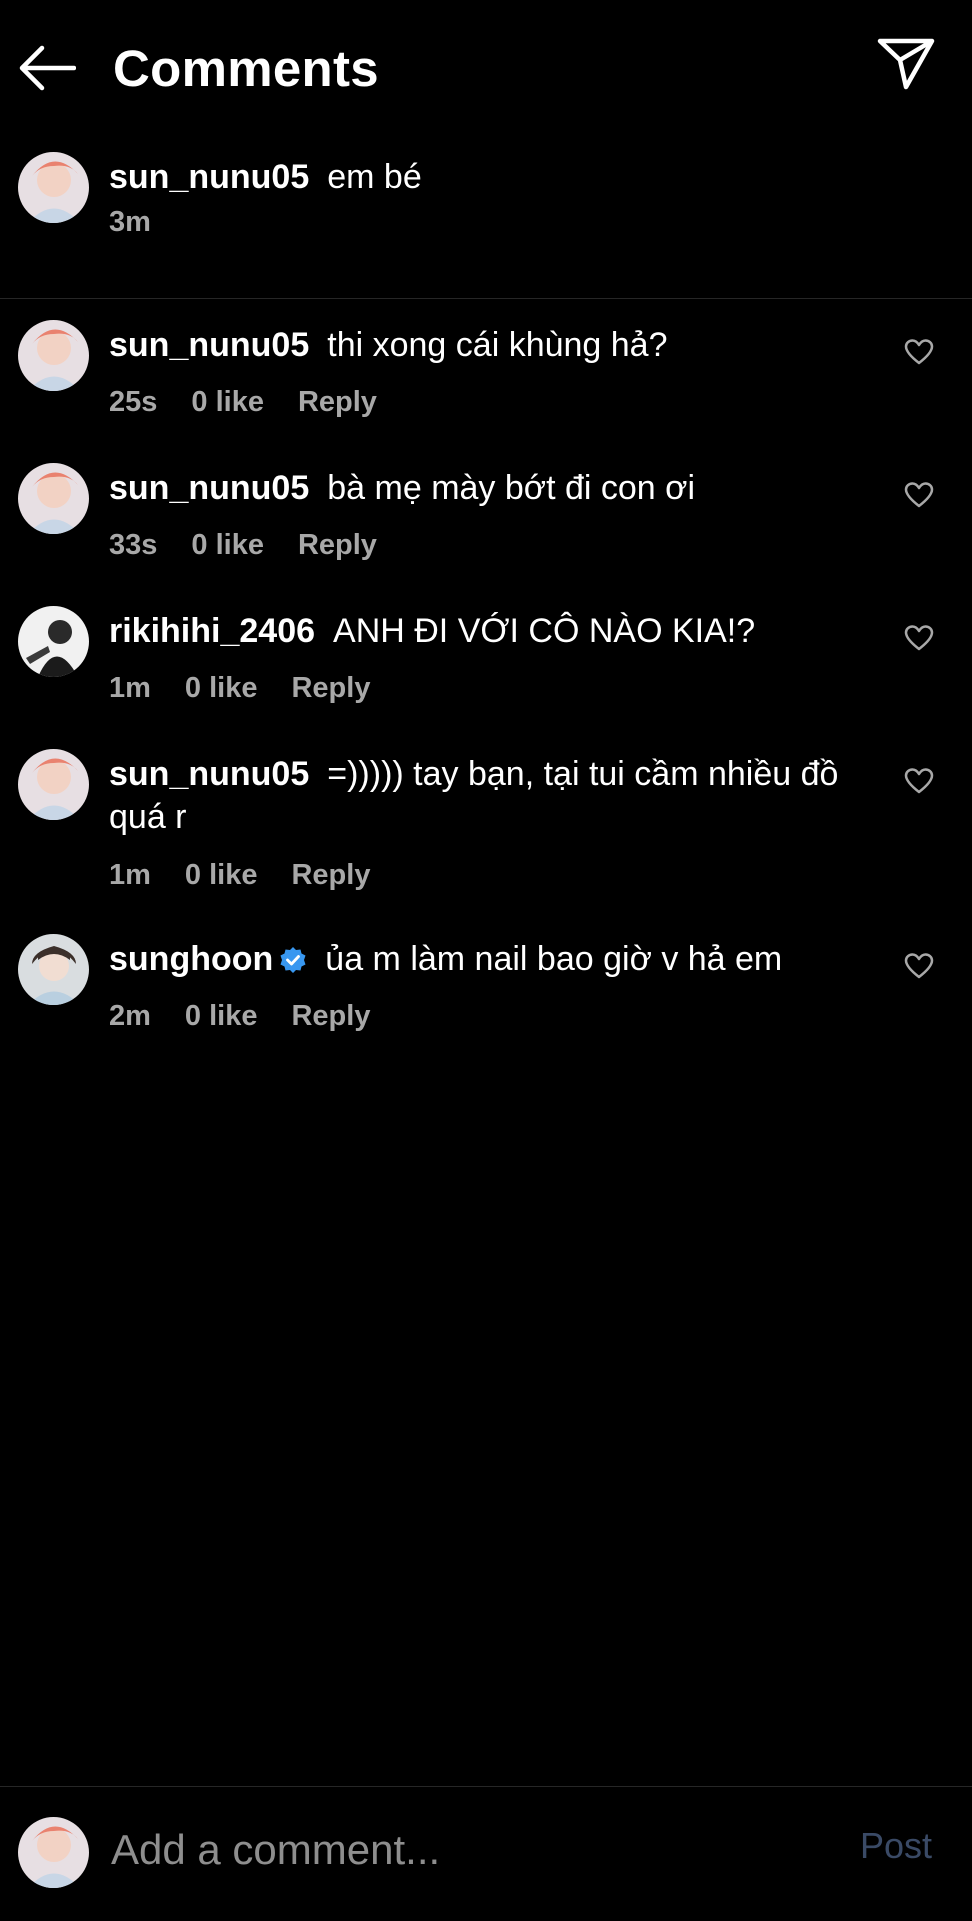 This screenshot has height=1921, width=972. I want to click on caption-text: sun_nunu05 em bé, so click(499, 177).